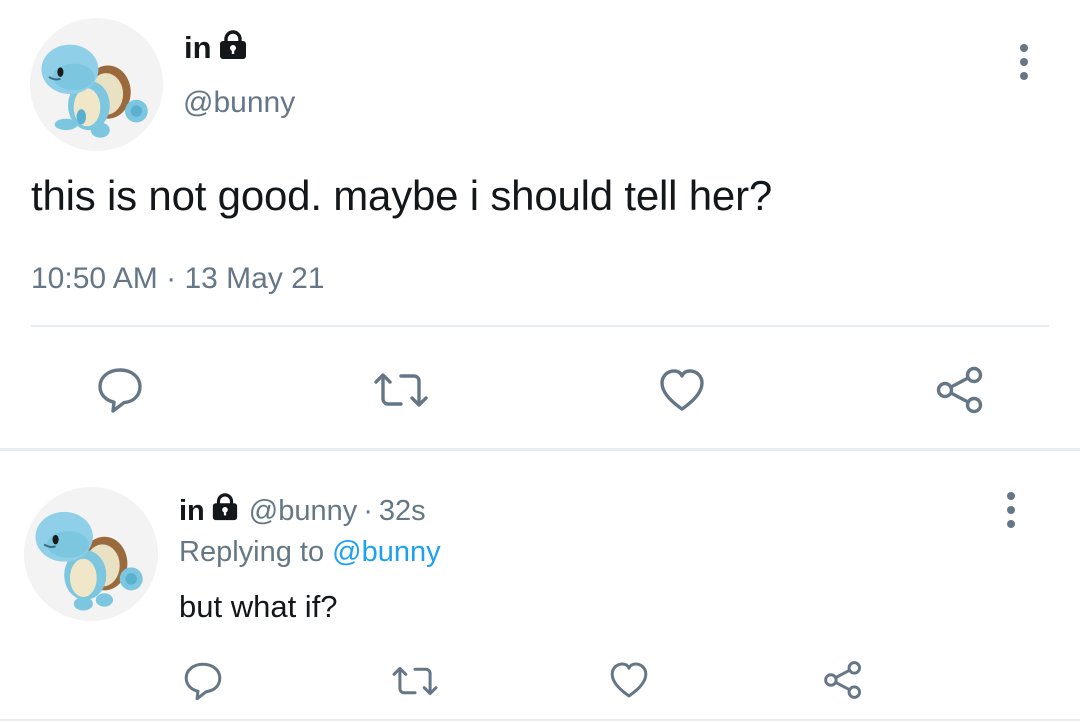 This screenshot has width=1080, height=723. Describe the element at coordinates (94, 278) in the screenshot. I see `tweet-time: 10:50 AM` at that location.